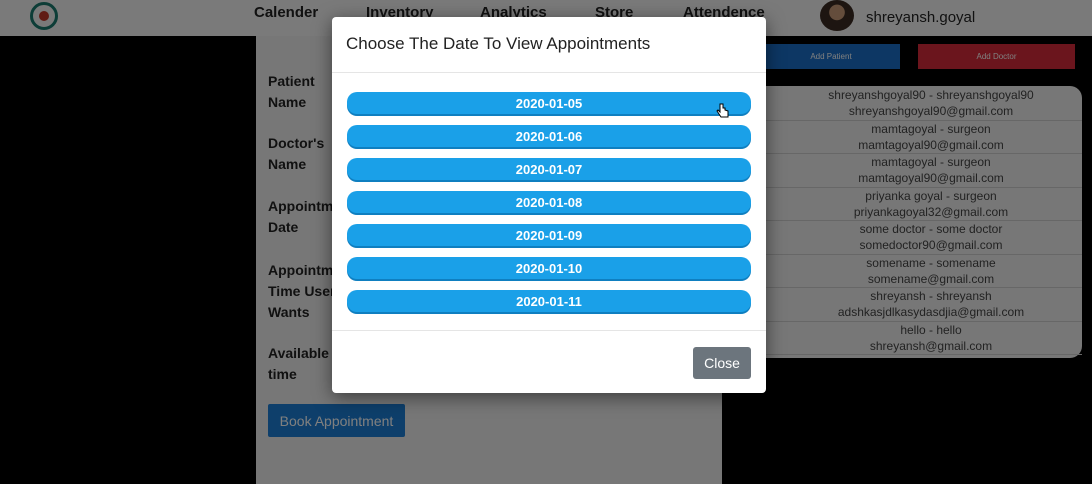 The image size is (1092, 484). Describe the element at coordinates (549, 136) in the screenshot. I see `date-button: 2020-01-06` at that location.